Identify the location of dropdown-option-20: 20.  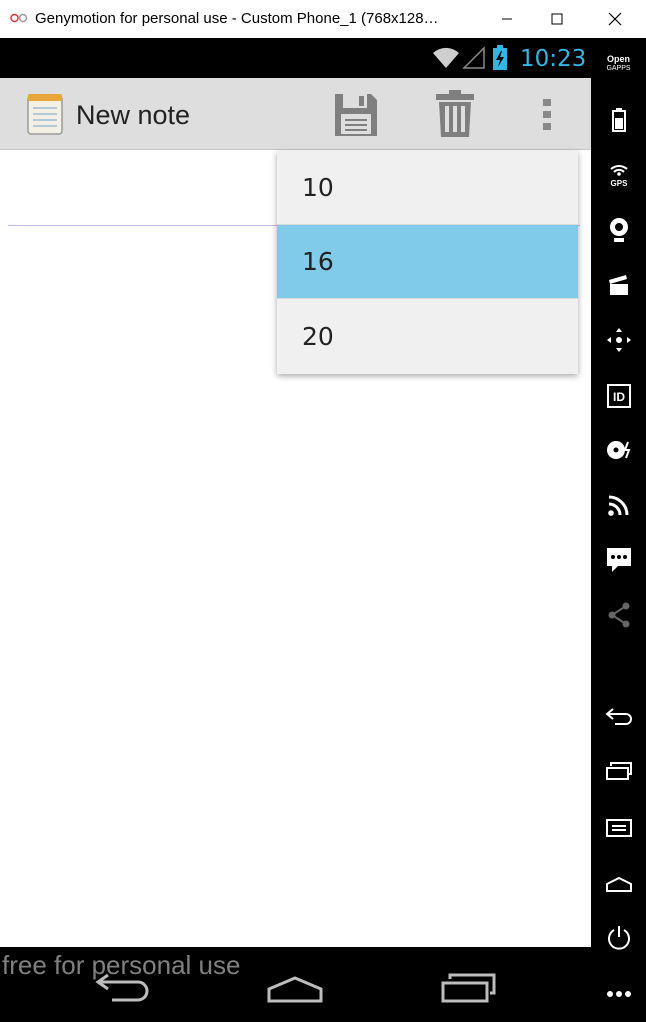
(427, 336).